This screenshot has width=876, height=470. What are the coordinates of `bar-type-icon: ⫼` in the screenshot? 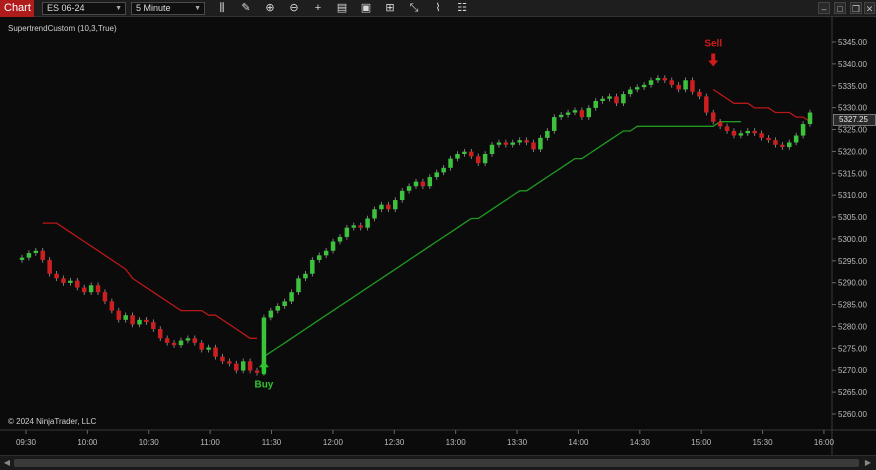 It's located at (222, 8).